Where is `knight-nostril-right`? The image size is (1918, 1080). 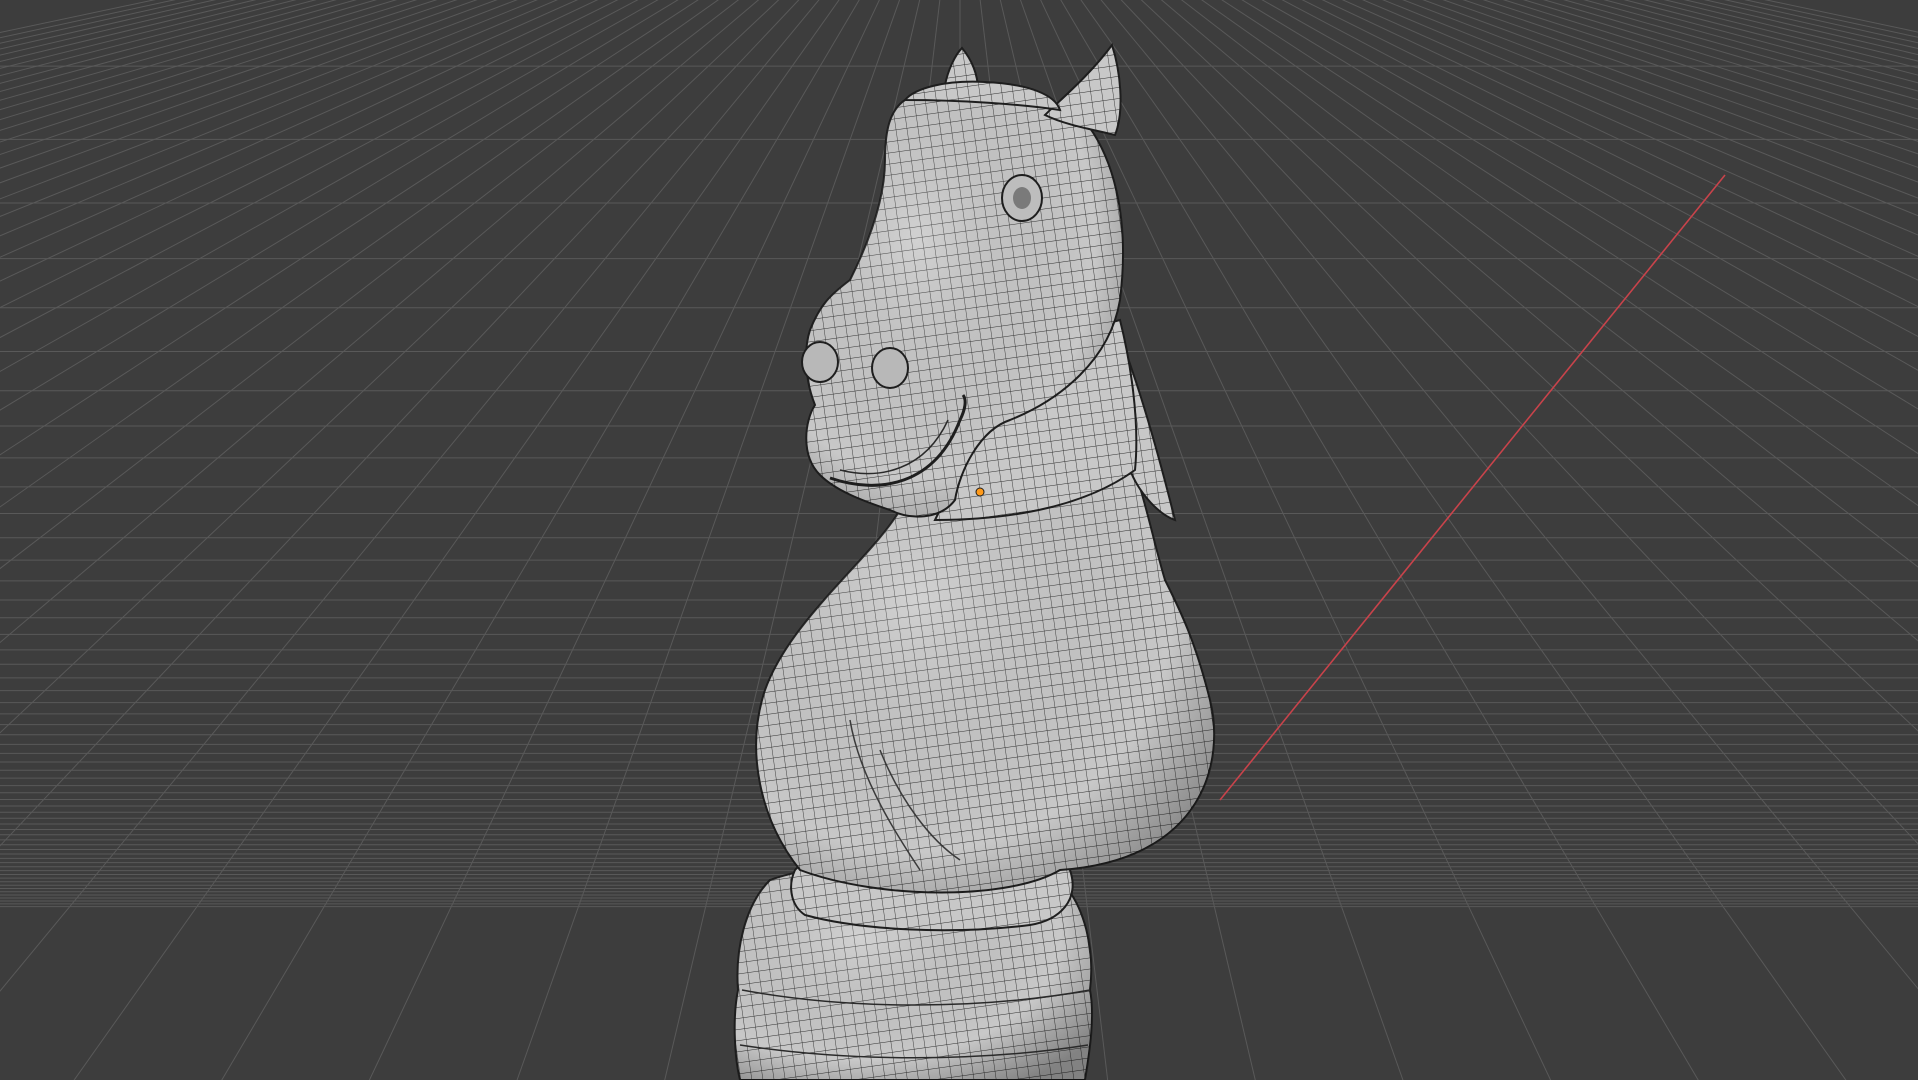
knight-nostril-right is located at coordinates (890, 368).